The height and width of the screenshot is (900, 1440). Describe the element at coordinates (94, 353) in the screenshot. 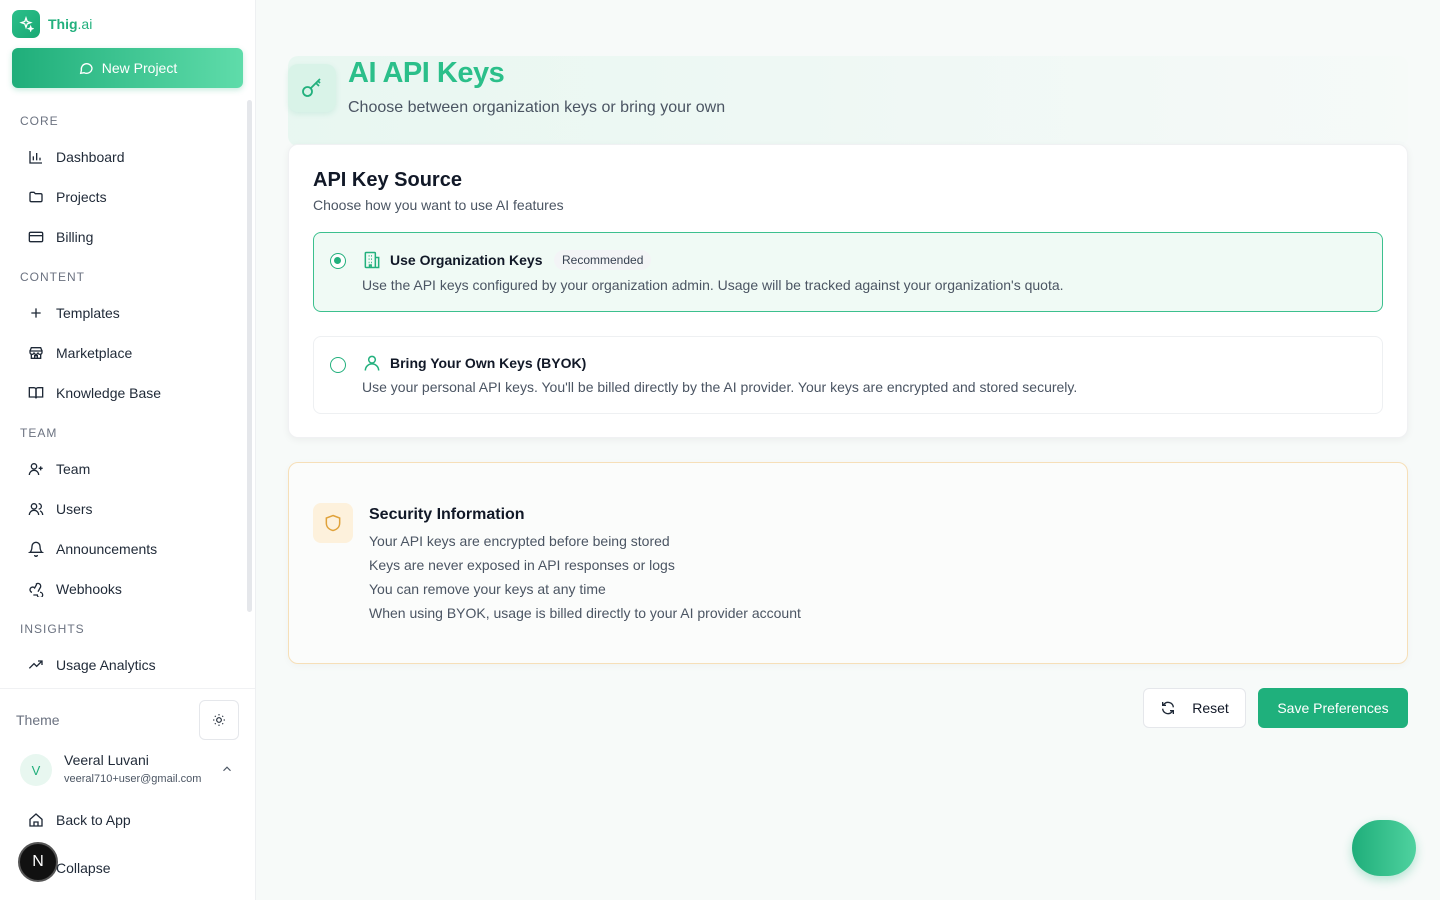

I see `sidebar-item-label: Marketplace` at that location.